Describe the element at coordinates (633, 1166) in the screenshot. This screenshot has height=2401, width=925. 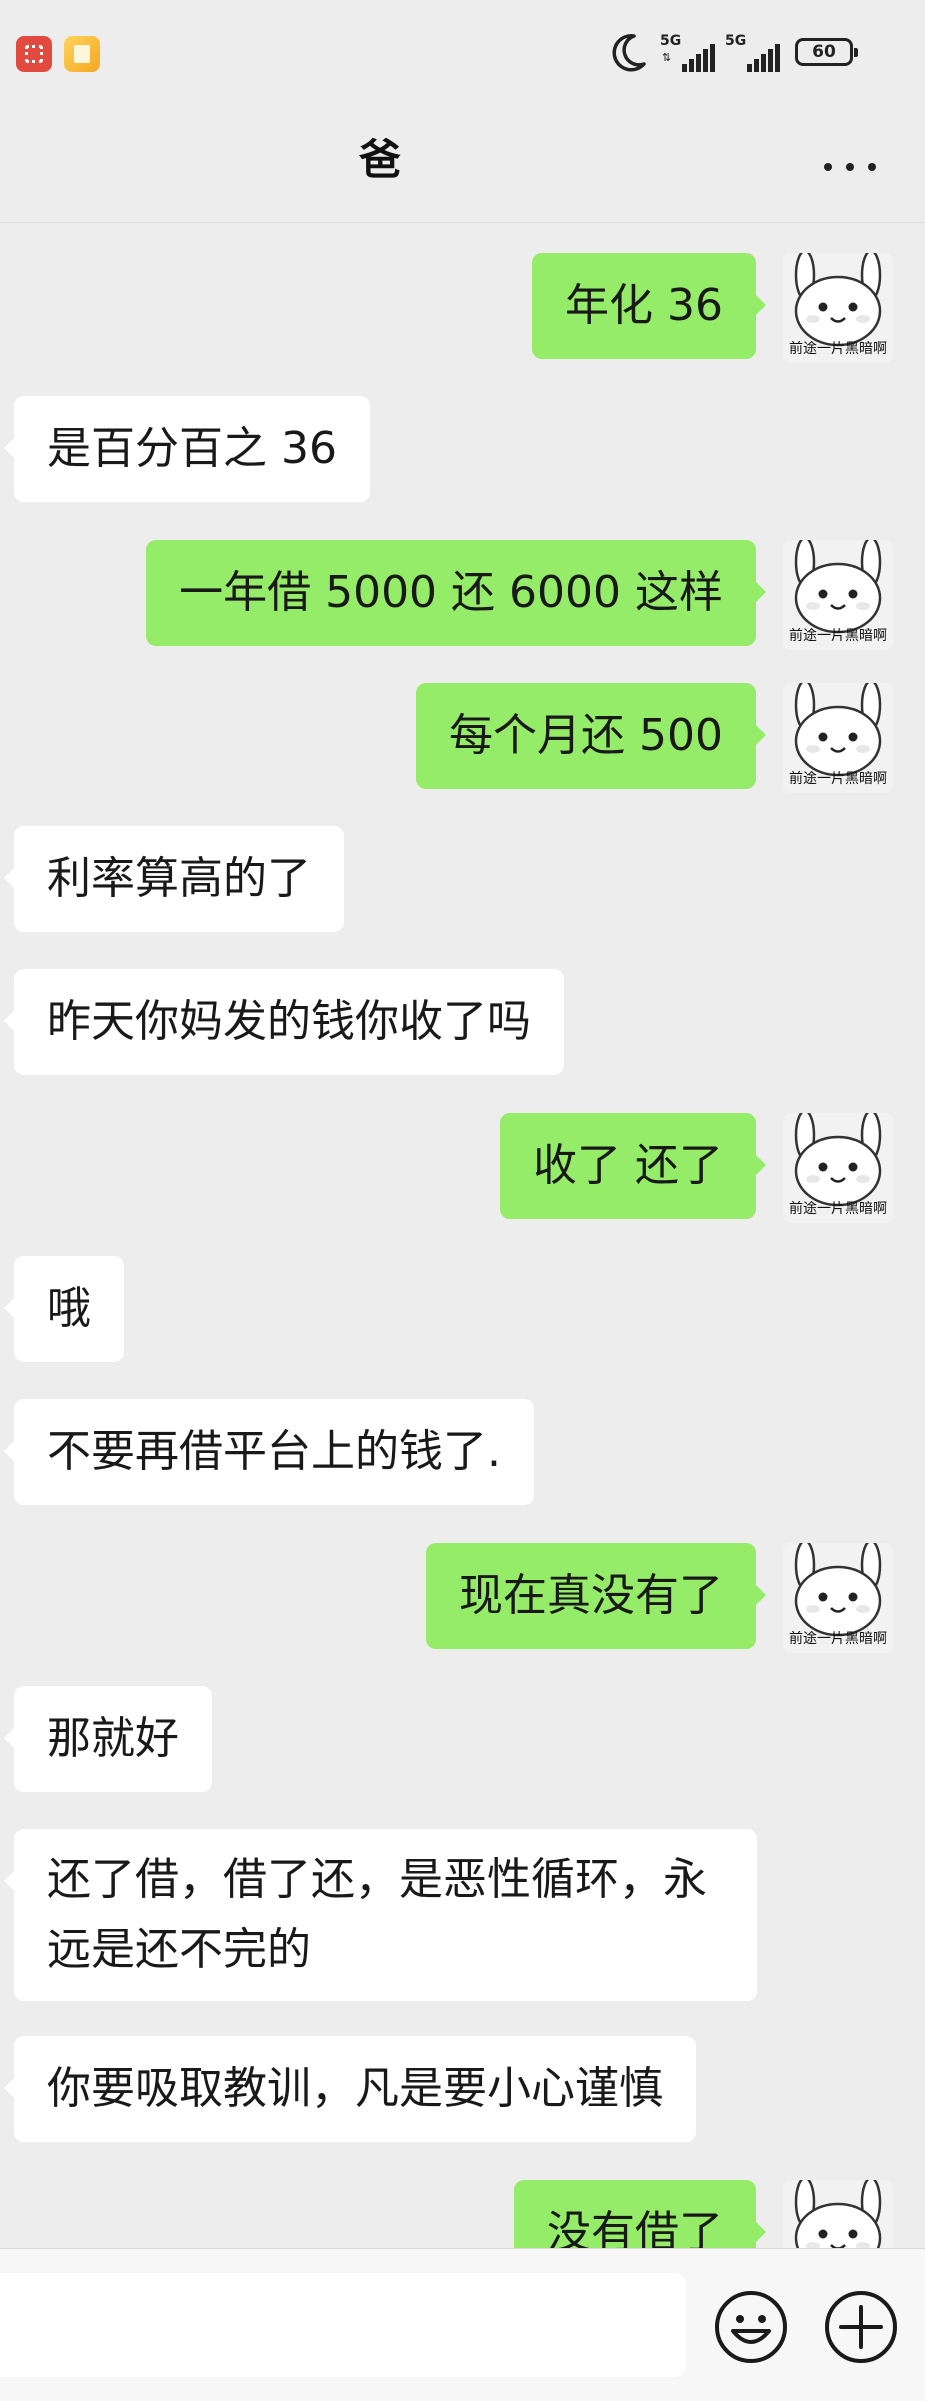
I see `outgoing-message-bubble: 收了 还了` at that location.